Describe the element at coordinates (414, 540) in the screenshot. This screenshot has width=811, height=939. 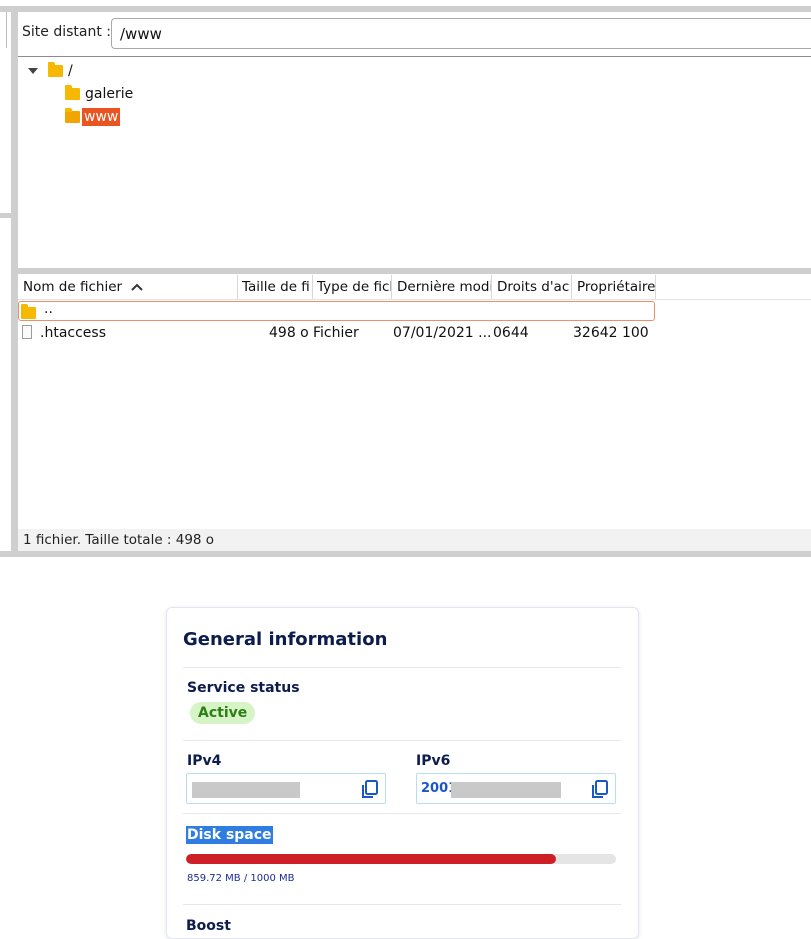
I see `status-bar: 1 fichier. Taille totale : 498 o` at that location.